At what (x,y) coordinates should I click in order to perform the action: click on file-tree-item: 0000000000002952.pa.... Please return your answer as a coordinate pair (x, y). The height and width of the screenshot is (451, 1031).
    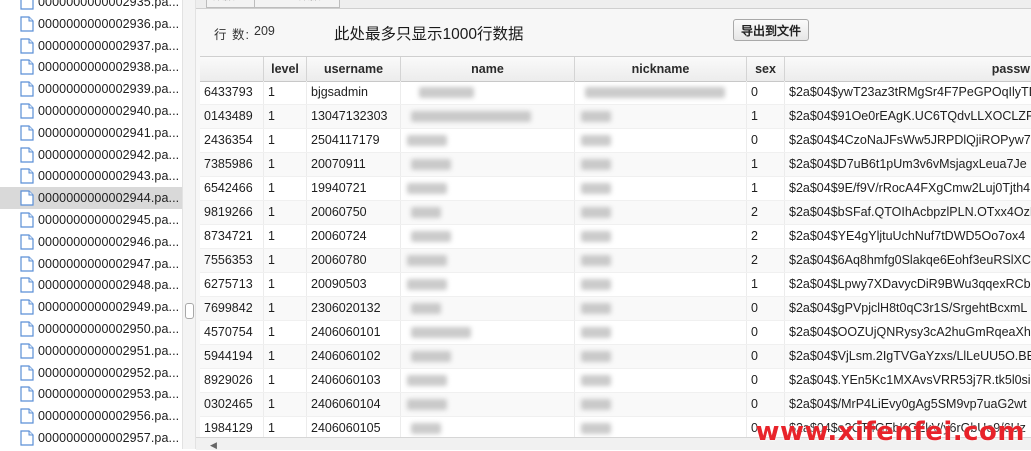
    Looking at the image, I should click on (91, 373).